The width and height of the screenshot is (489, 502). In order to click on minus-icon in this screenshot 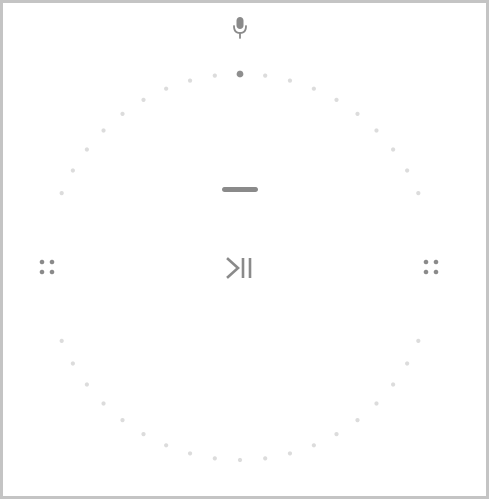, I will do `click(240, 189)`.